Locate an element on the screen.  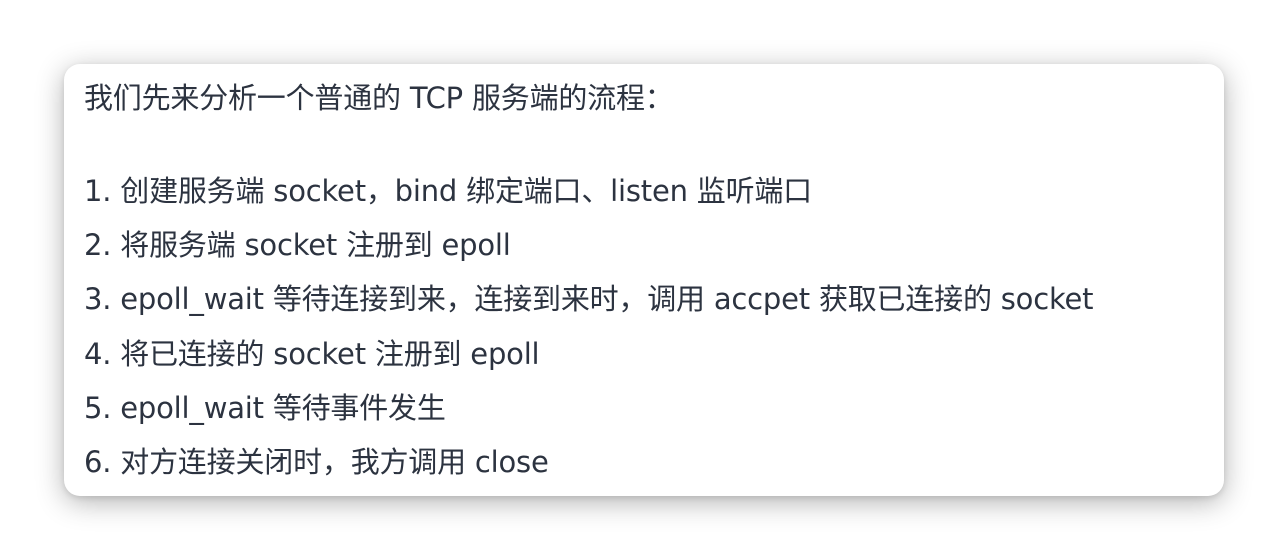
step-item: 4. 将已连接的 socket 注册到 epoll is located at coordinates (312, 353).